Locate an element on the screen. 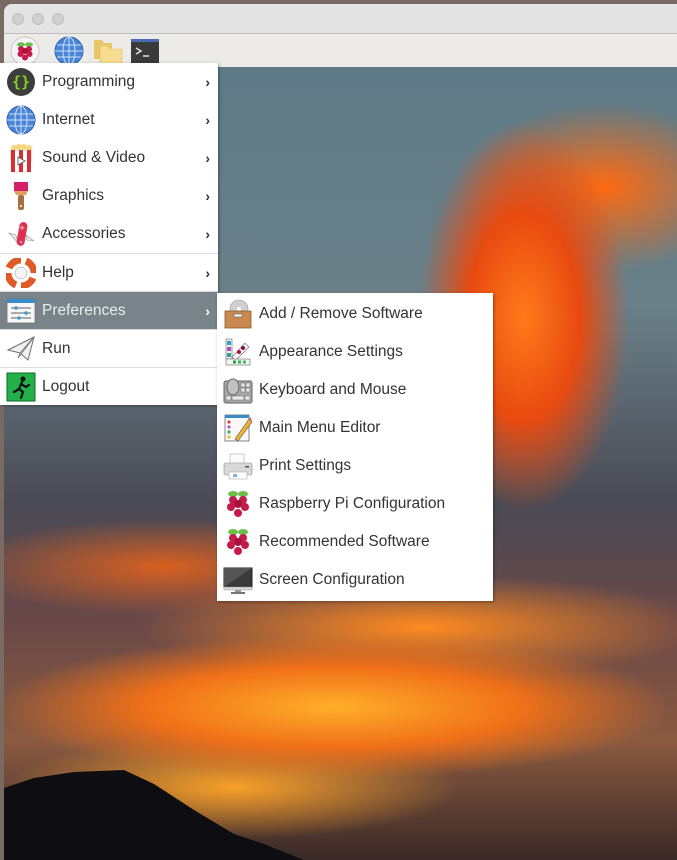  submenu-item-label: Print Settings is located at coordinates (305, 465).